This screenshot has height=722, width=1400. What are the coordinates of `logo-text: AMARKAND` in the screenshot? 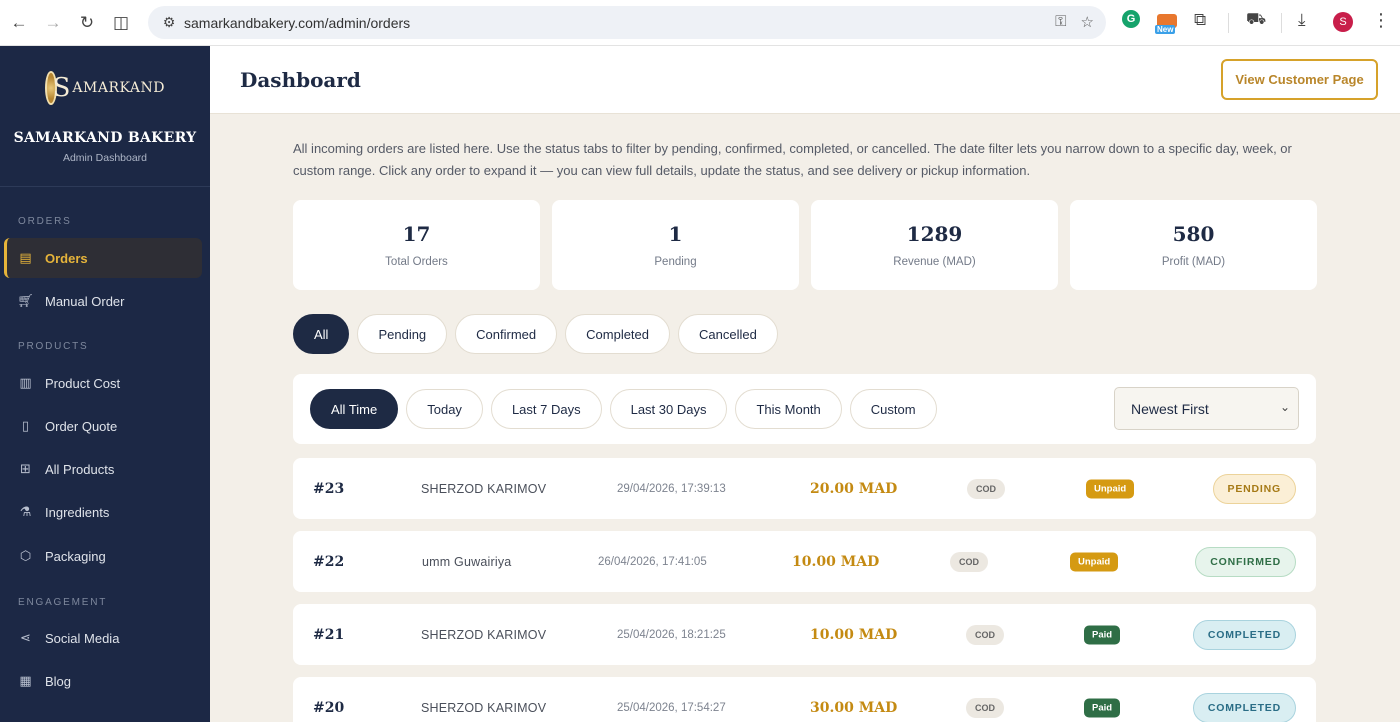 It's located at (118, 88).